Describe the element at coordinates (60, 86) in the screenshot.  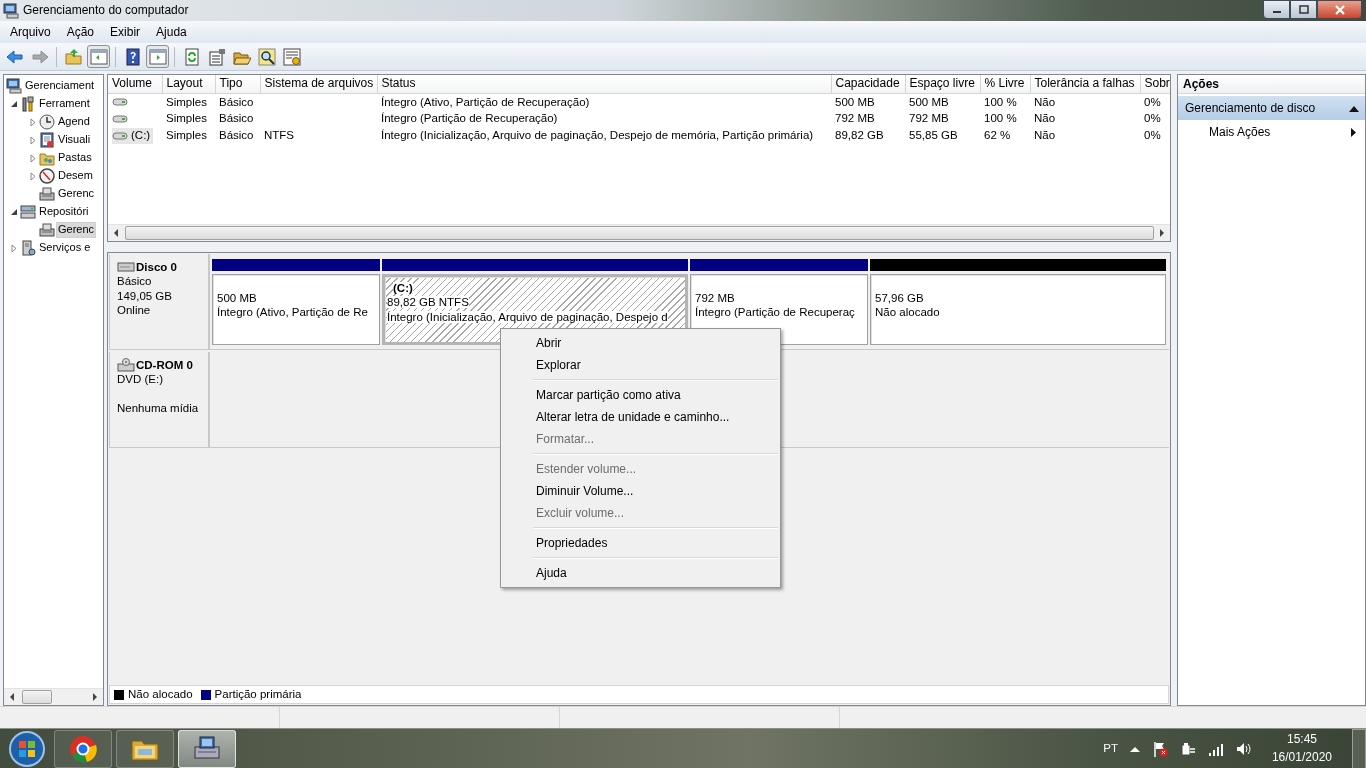
I see `tree-item: Gerenciament` at that location.